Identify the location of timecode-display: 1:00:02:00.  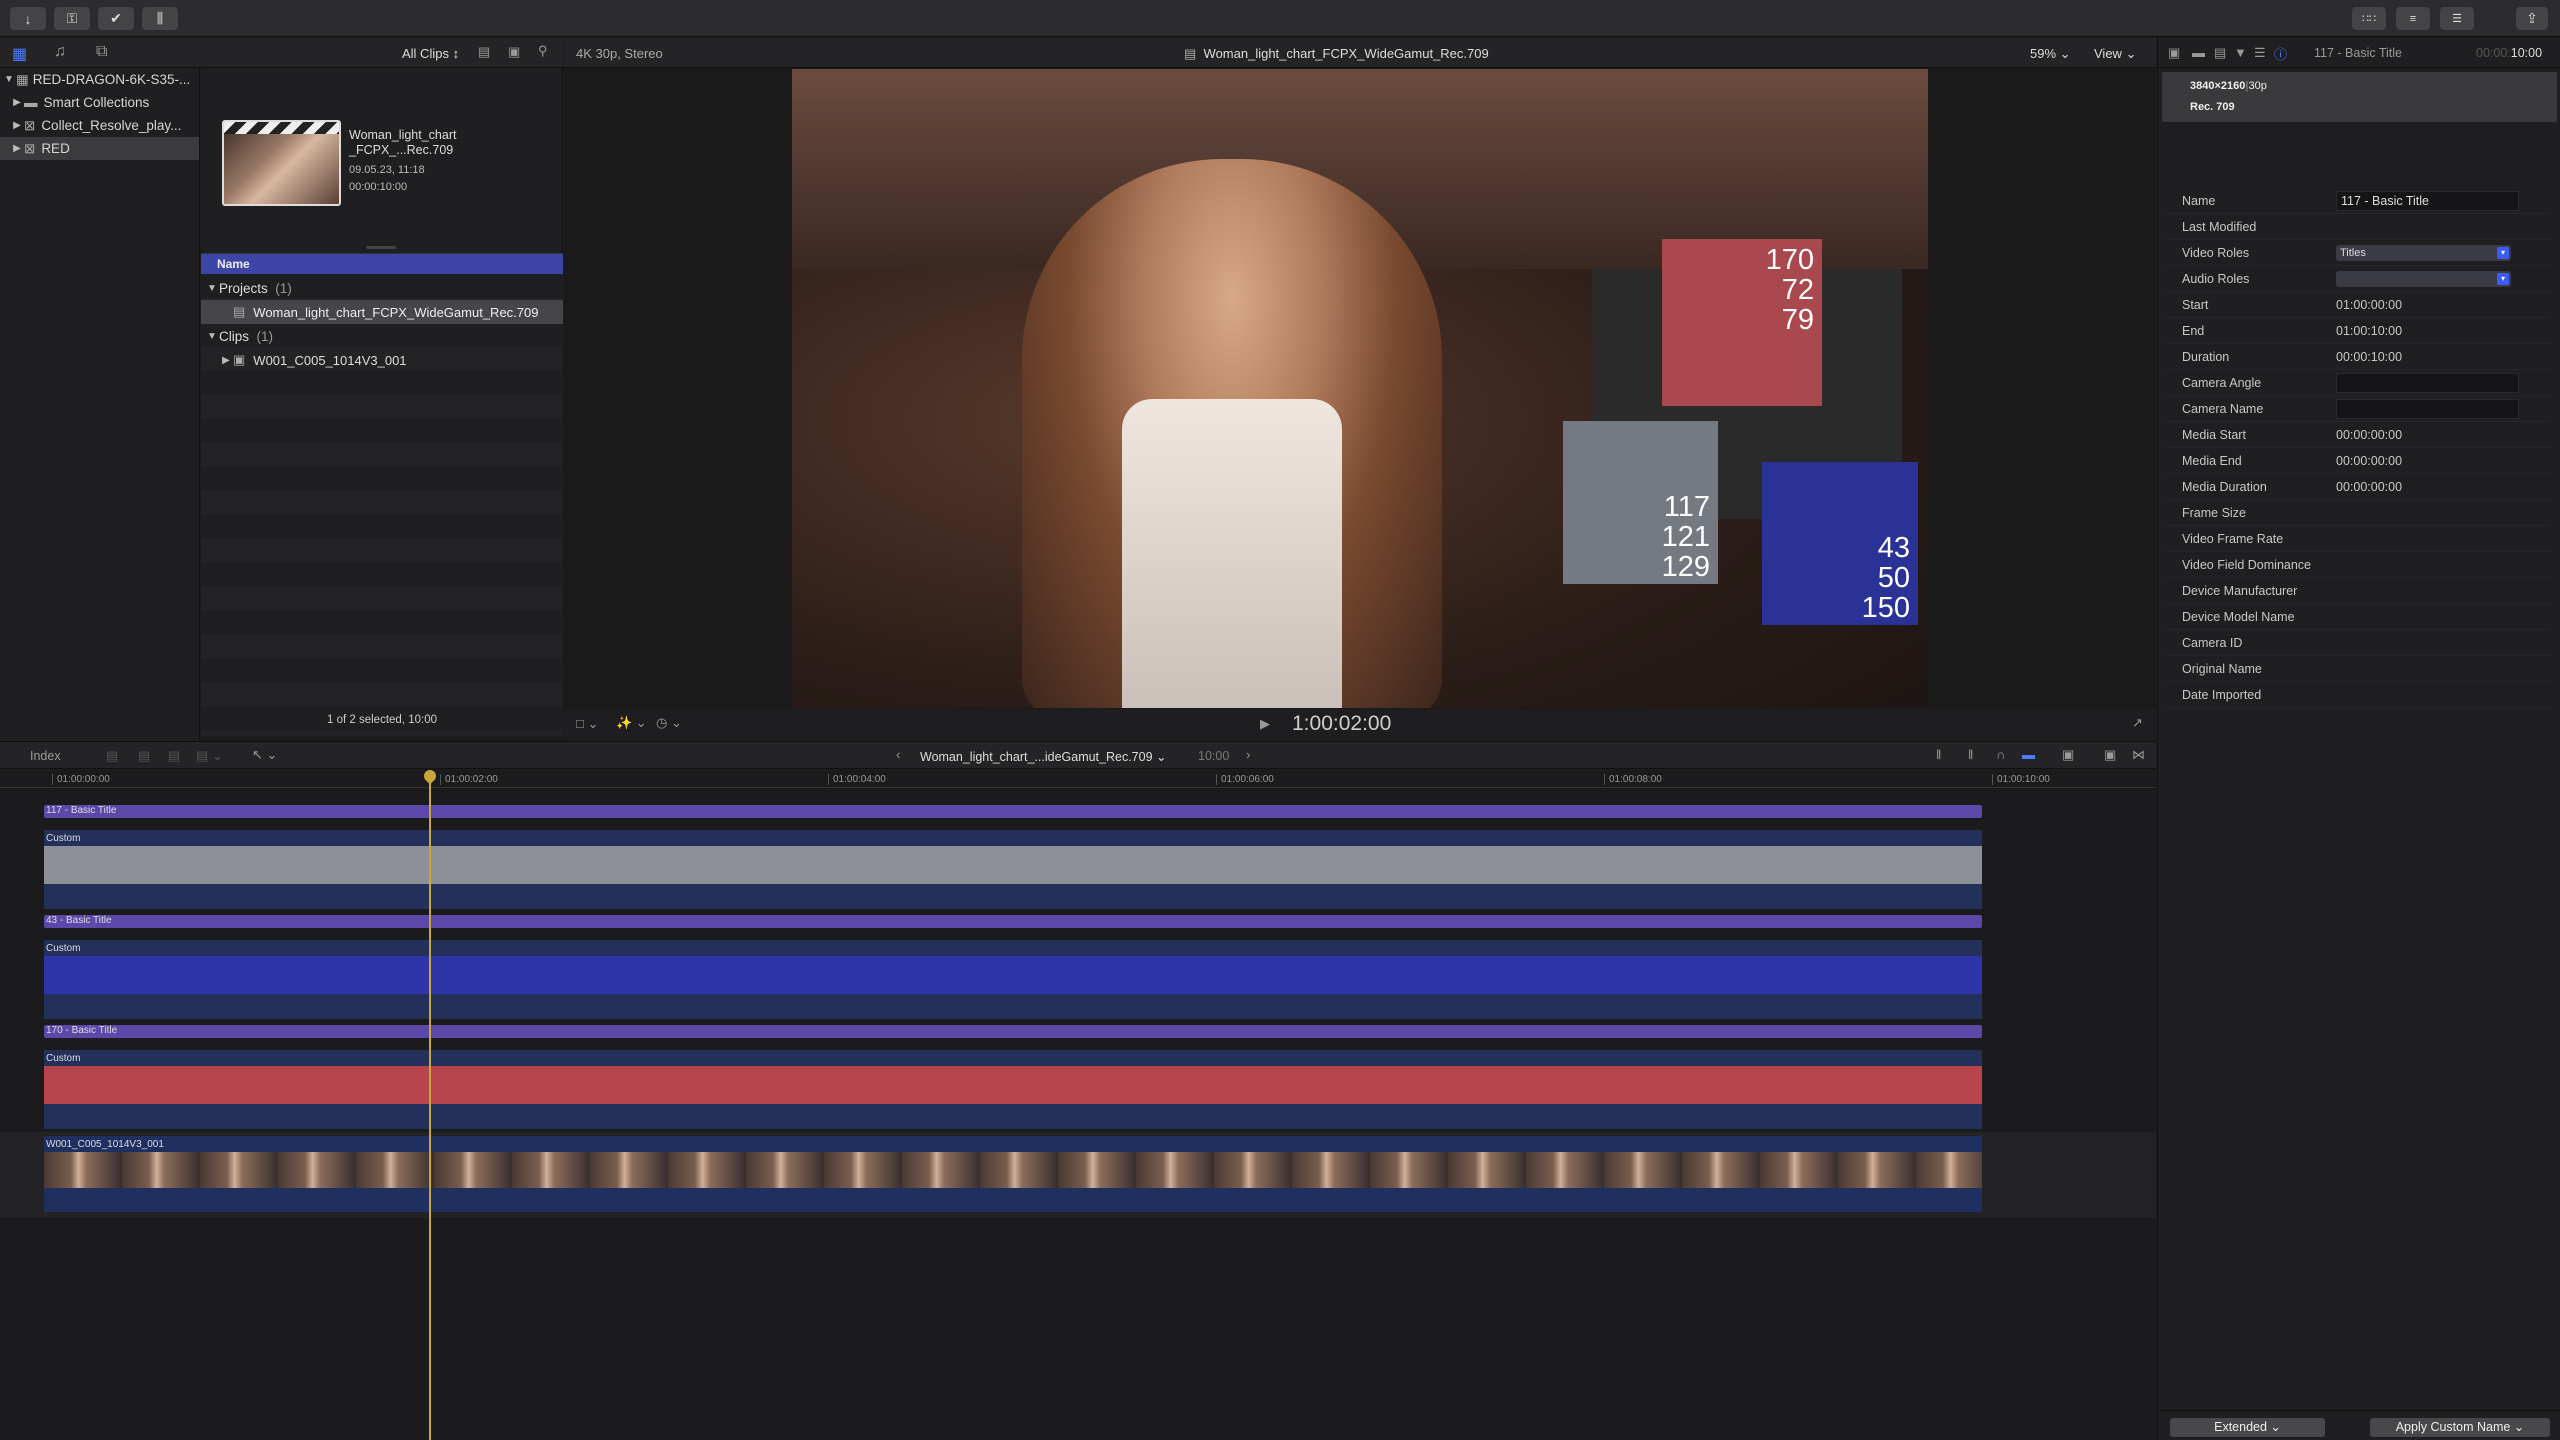
(1341, 724).